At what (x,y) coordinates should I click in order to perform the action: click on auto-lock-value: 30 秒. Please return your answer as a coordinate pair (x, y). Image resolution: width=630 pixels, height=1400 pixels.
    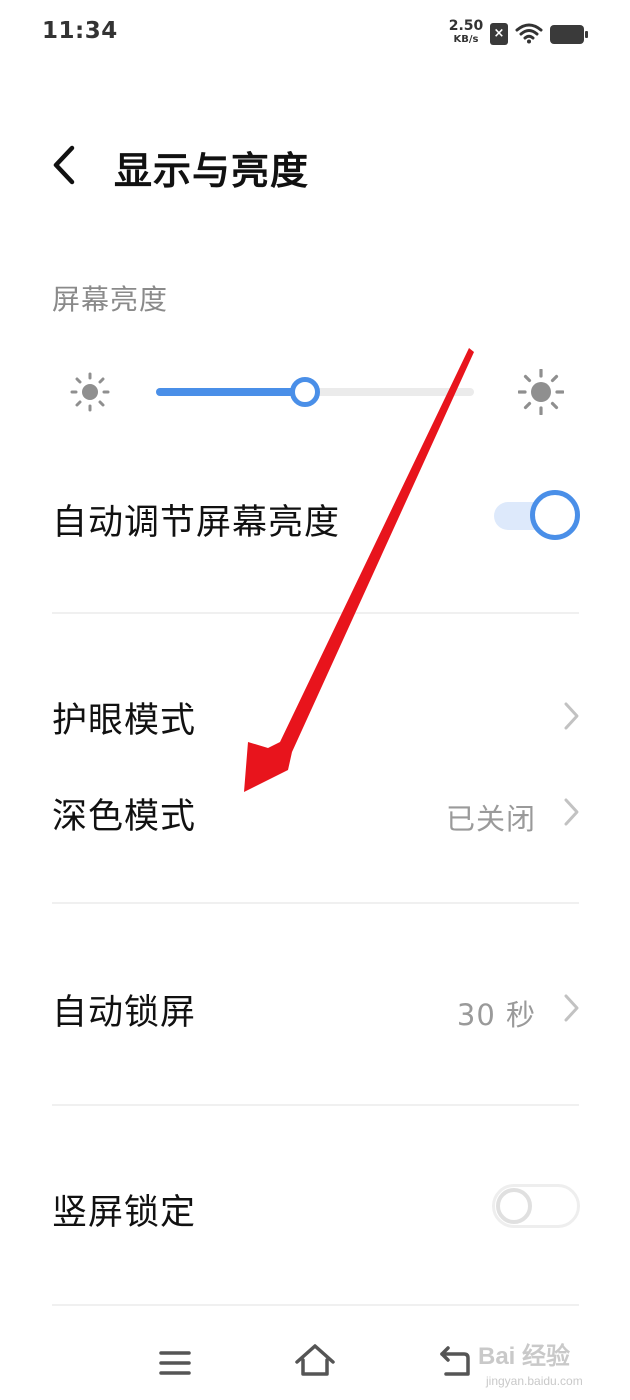
    Looking at the image, I should click on (496, 1015).